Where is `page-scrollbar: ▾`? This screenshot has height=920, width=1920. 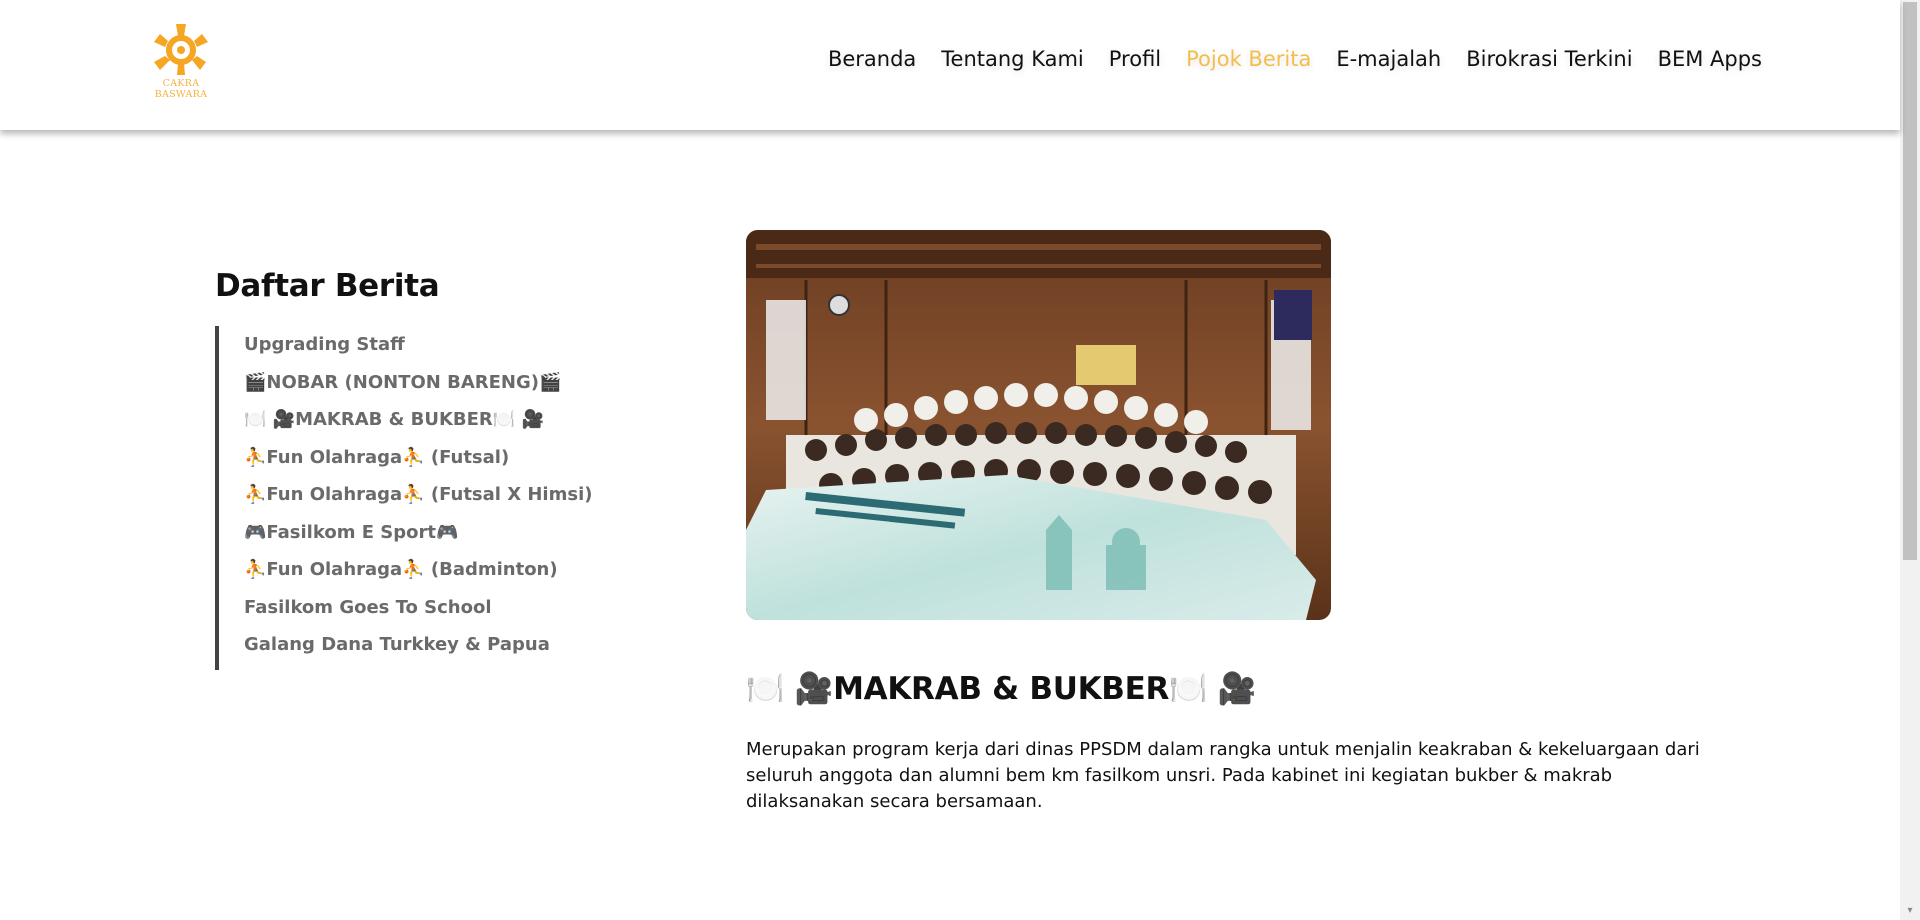 page-scrollbar: ▾ is located at coordinates (1910, 460).